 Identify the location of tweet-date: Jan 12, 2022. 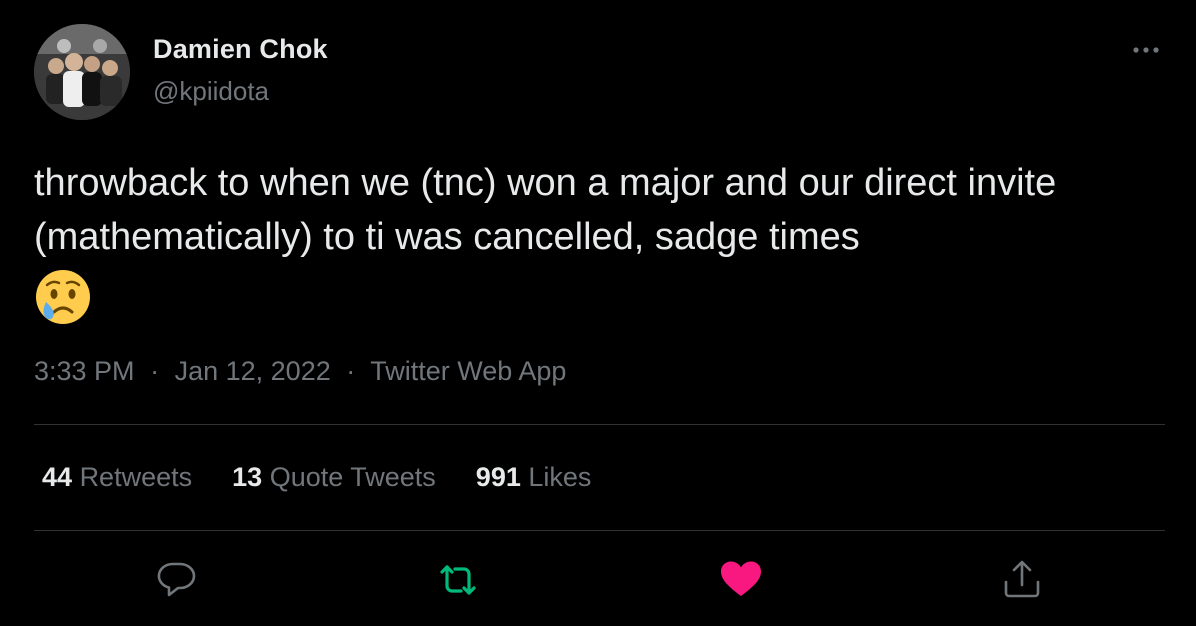
(253, 371).